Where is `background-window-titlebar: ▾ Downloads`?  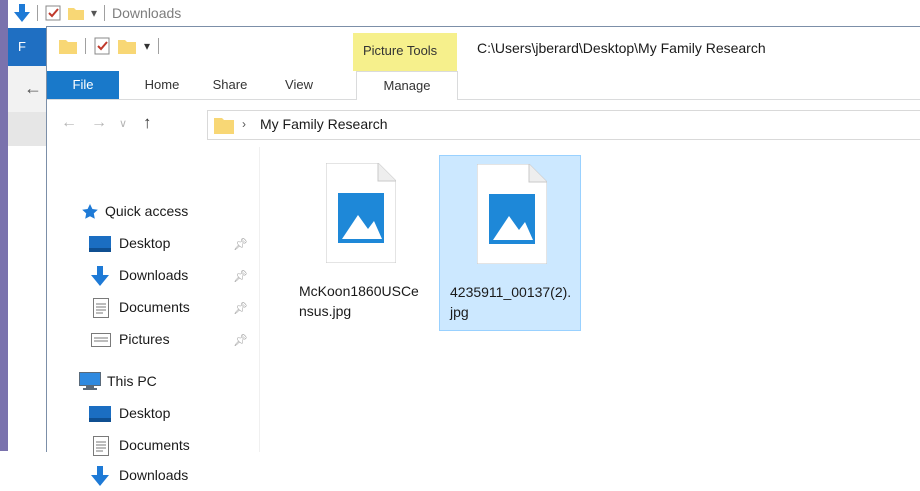 background-window-titlebar: ▾ Downloads is located at coordinates (464, 14).